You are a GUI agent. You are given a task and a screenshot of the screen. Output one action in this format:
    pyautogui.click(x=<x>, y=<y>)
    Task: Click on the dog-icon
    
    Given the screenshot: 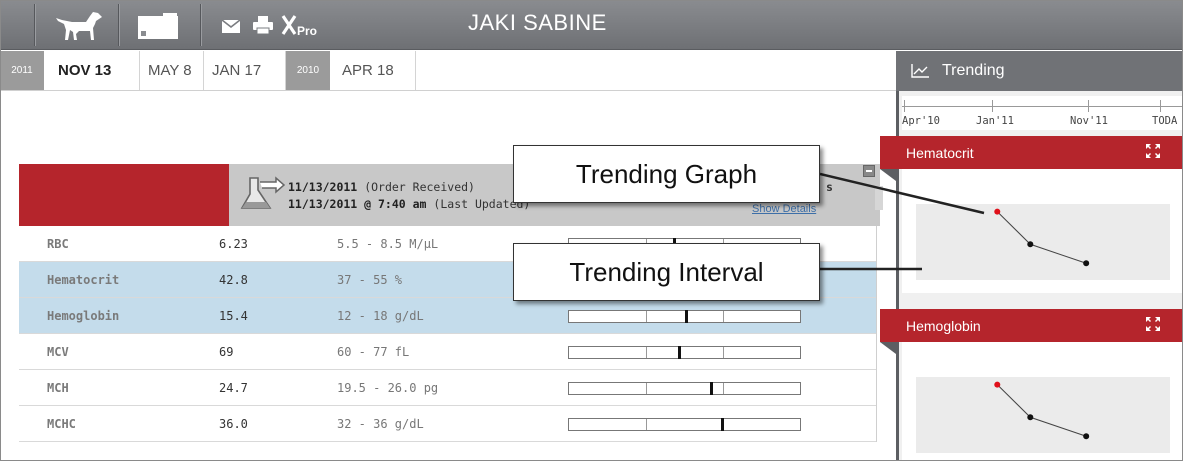 What is the action you would take?
    pyautogui.click(x=79, y=28)
    